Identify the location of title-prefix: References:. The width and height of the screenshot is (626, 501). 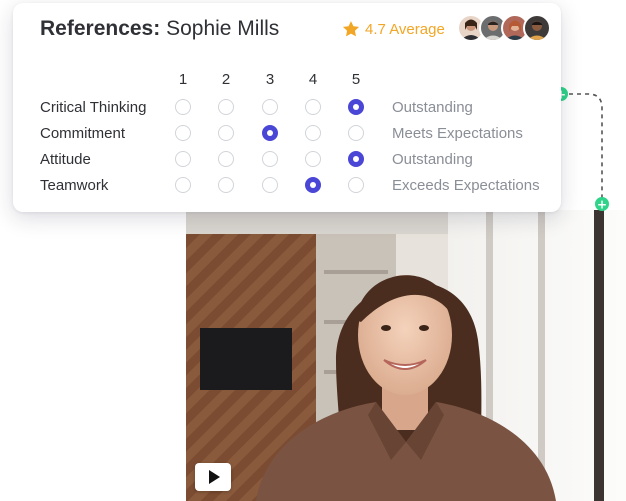
(100, 28).